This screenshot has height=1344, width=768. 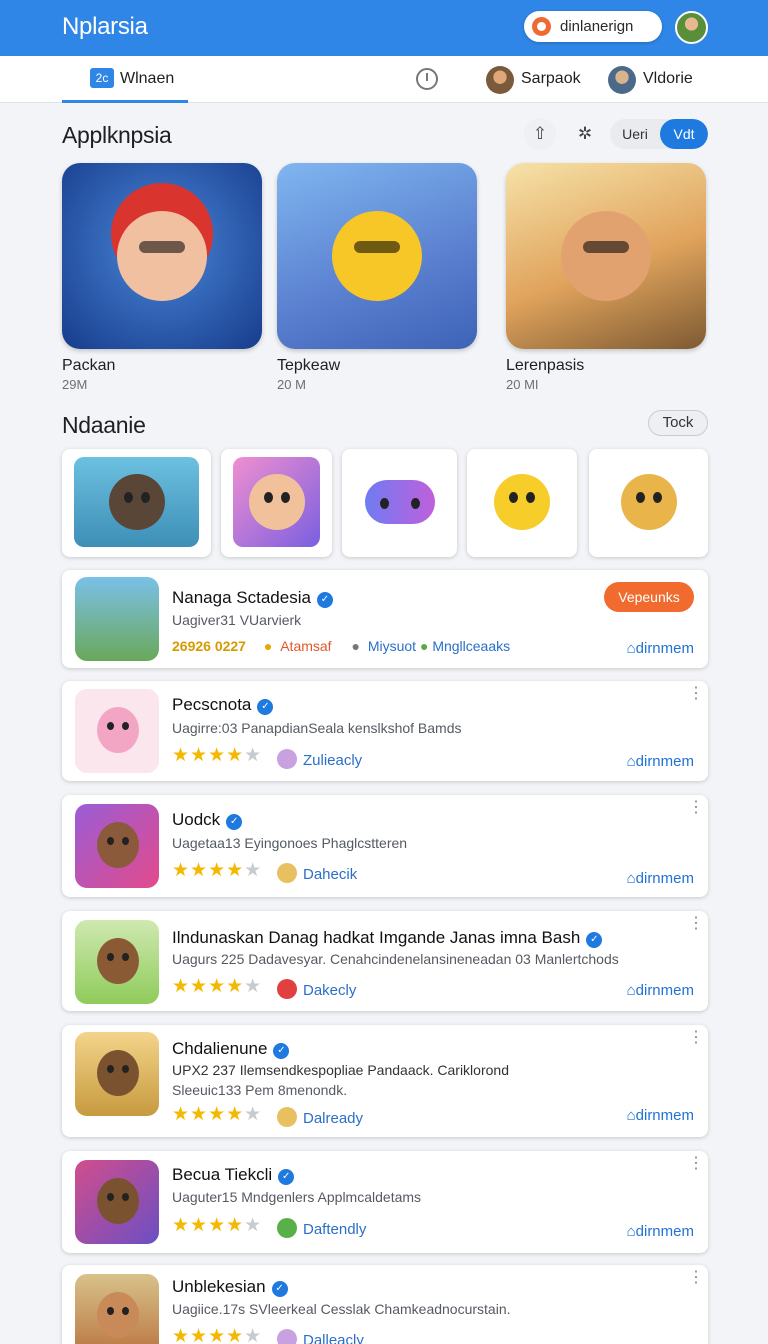 What do you see at coordinates (660, 761) in the screenshot?
I see `get-button-2: ⌂dirnmem` at bounding box center [660, 761].